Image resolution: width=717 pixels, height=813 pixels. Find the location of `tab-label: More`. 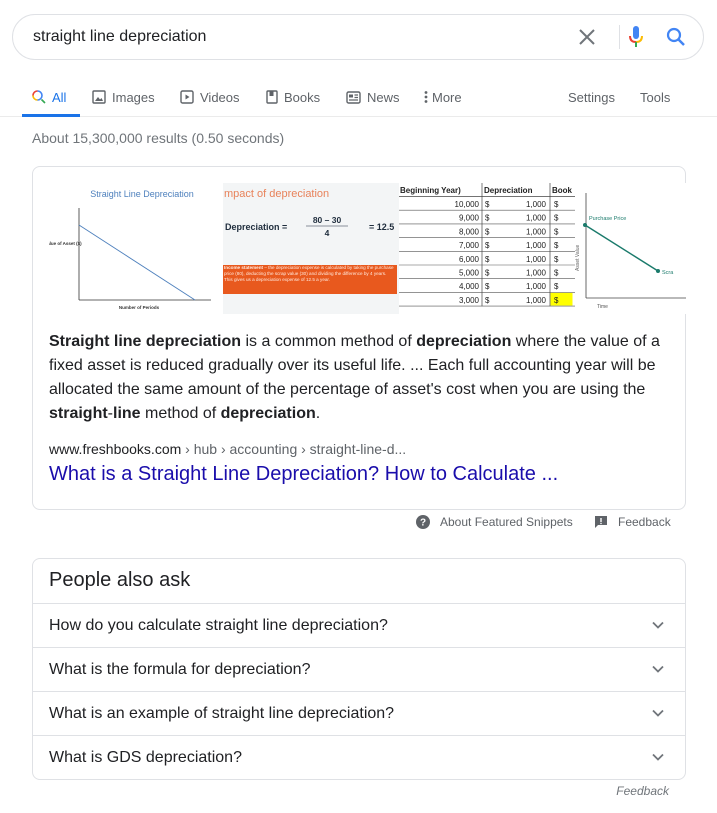

tab-label: More is located at coordinates (447, 97).